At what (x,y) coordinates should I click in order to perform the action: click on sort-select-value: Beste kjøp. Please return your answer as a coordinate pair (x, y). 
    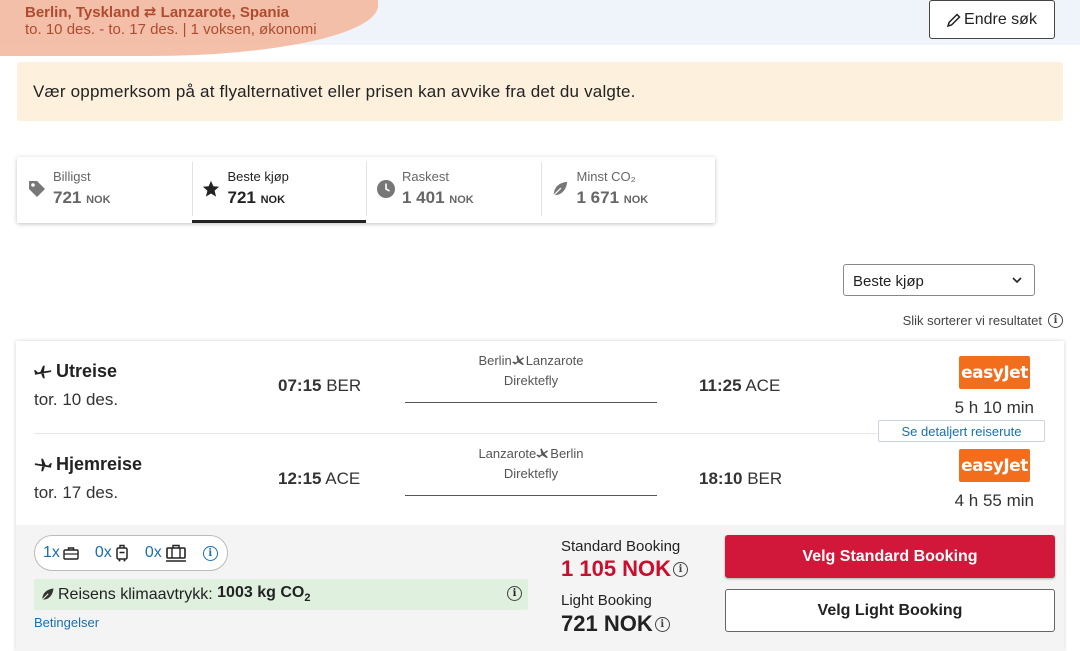
    Looking at the image, I should click on (888, 281).